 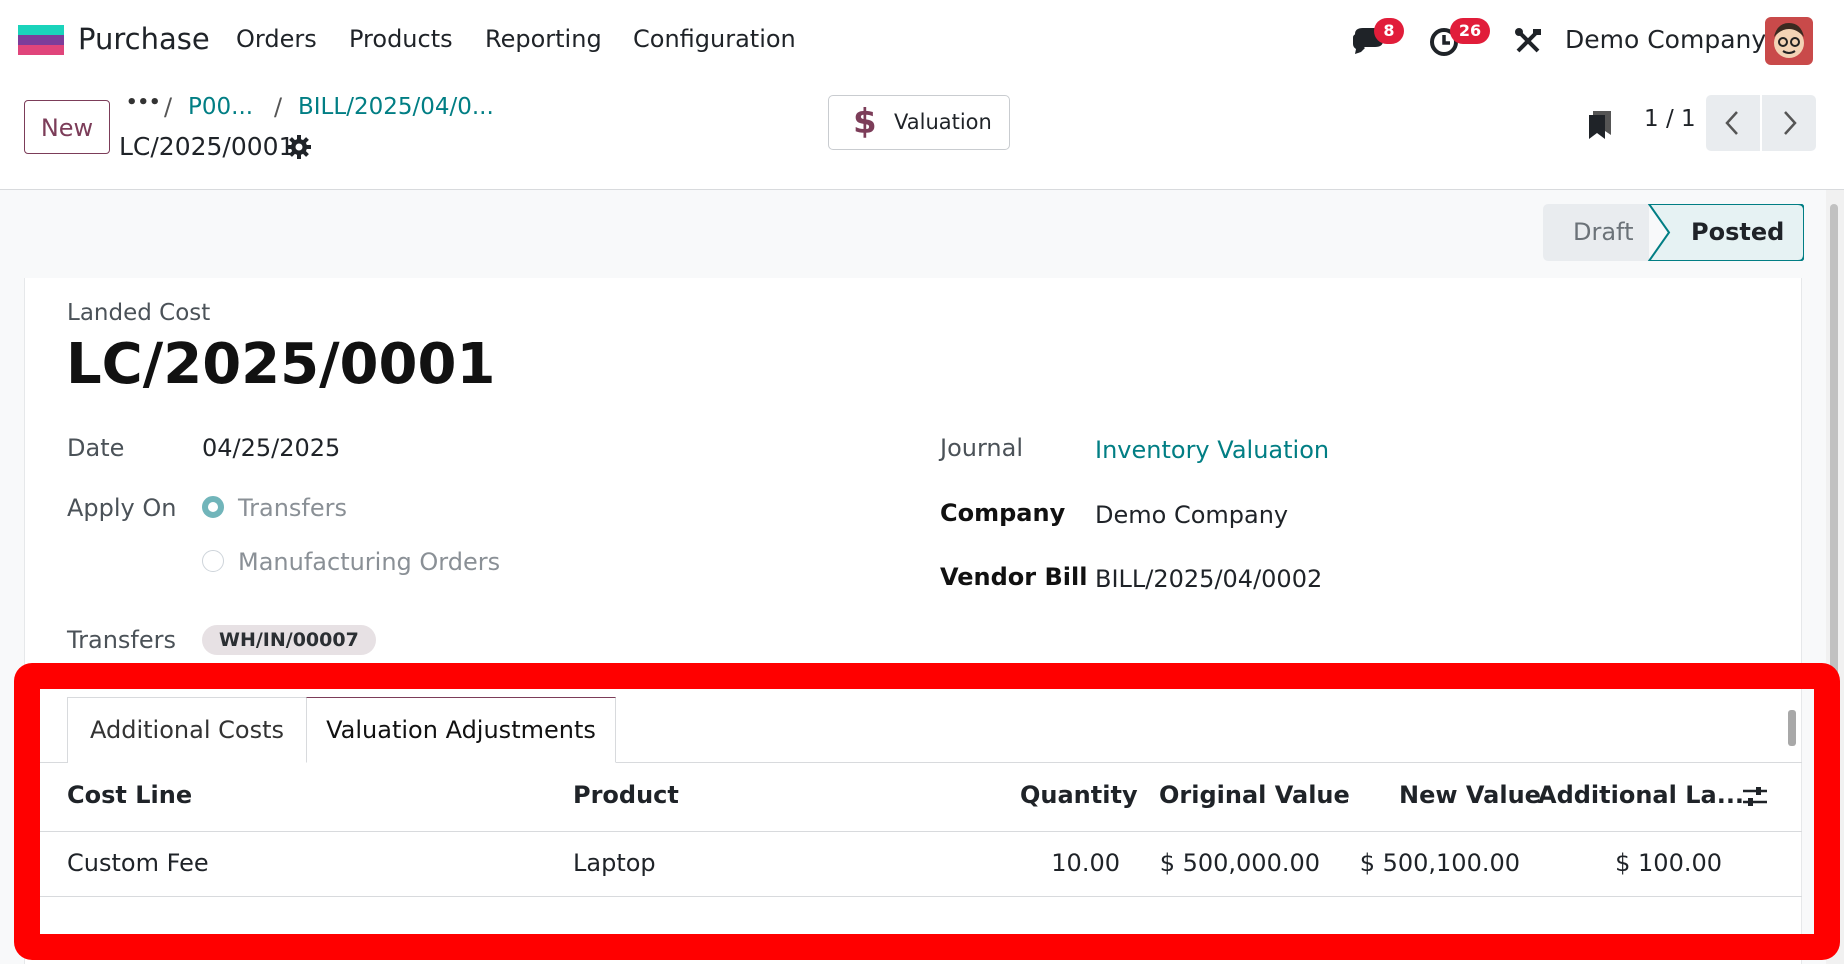 I want to click on user-avatar, so click(x=1789, y=41).